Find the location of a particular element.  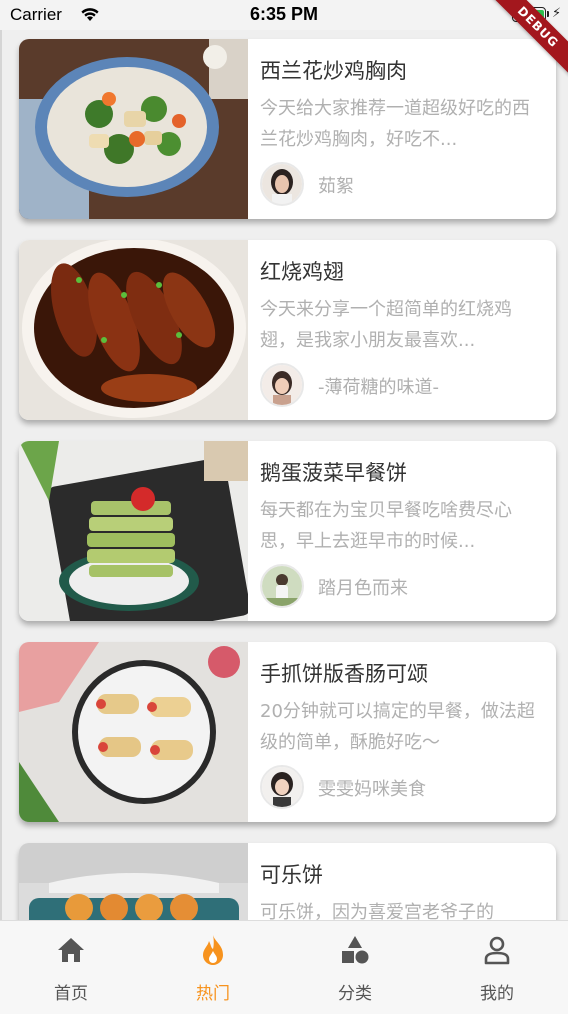

recipe-title: 西兰花炒鸡胸肉 is located at coordinates (333, 71).